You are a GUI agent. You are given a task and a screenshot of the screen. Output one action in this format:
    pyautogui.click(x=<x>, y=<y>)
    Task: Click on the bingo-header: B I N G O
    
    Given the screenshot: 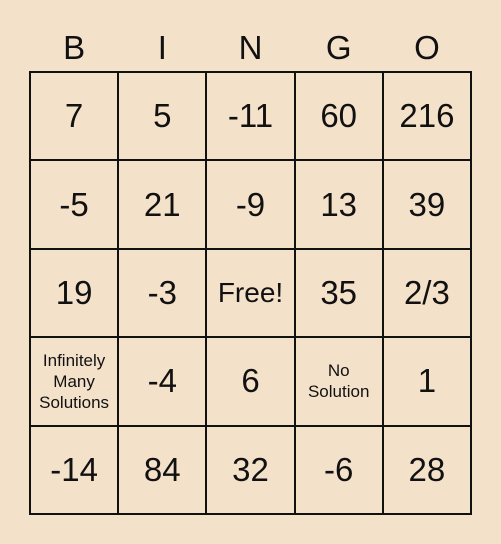 What is the action you would take?
    pyautogui.click(x=250, y=48)
    